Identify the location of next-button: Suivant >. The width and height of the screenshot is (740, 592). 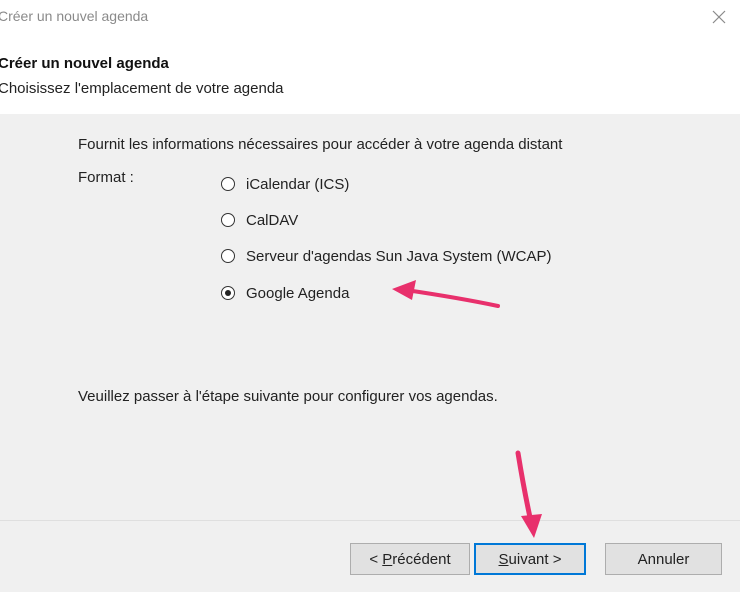
(530, 559).